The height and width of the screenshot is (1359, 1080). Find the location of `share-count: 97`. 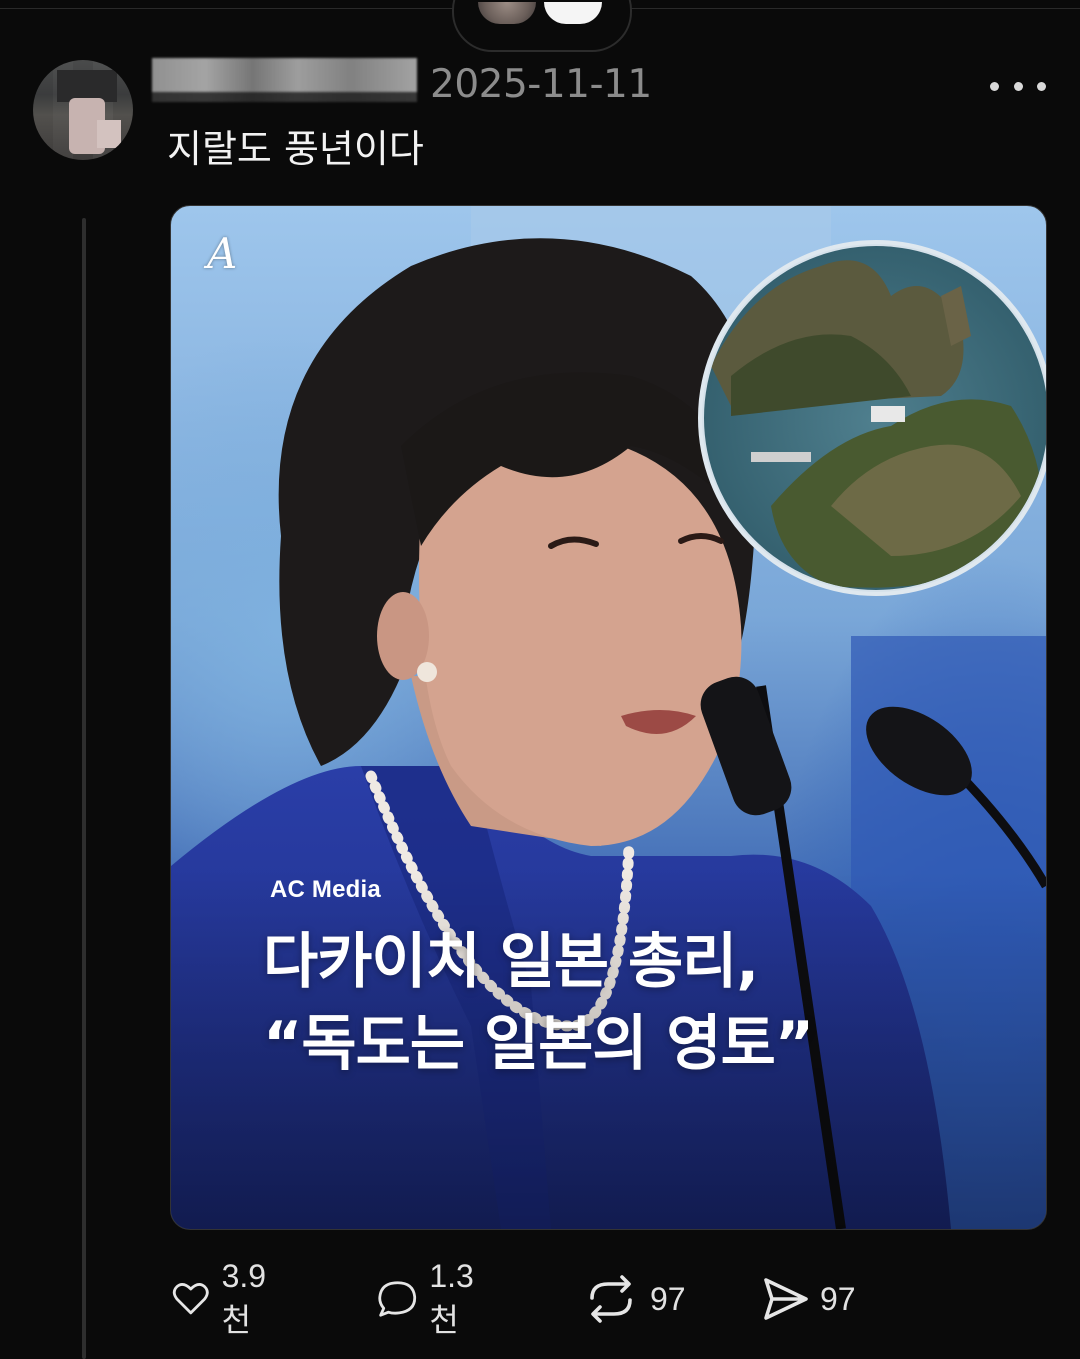

share-count: 97 is located at coordinates (838, 1298).